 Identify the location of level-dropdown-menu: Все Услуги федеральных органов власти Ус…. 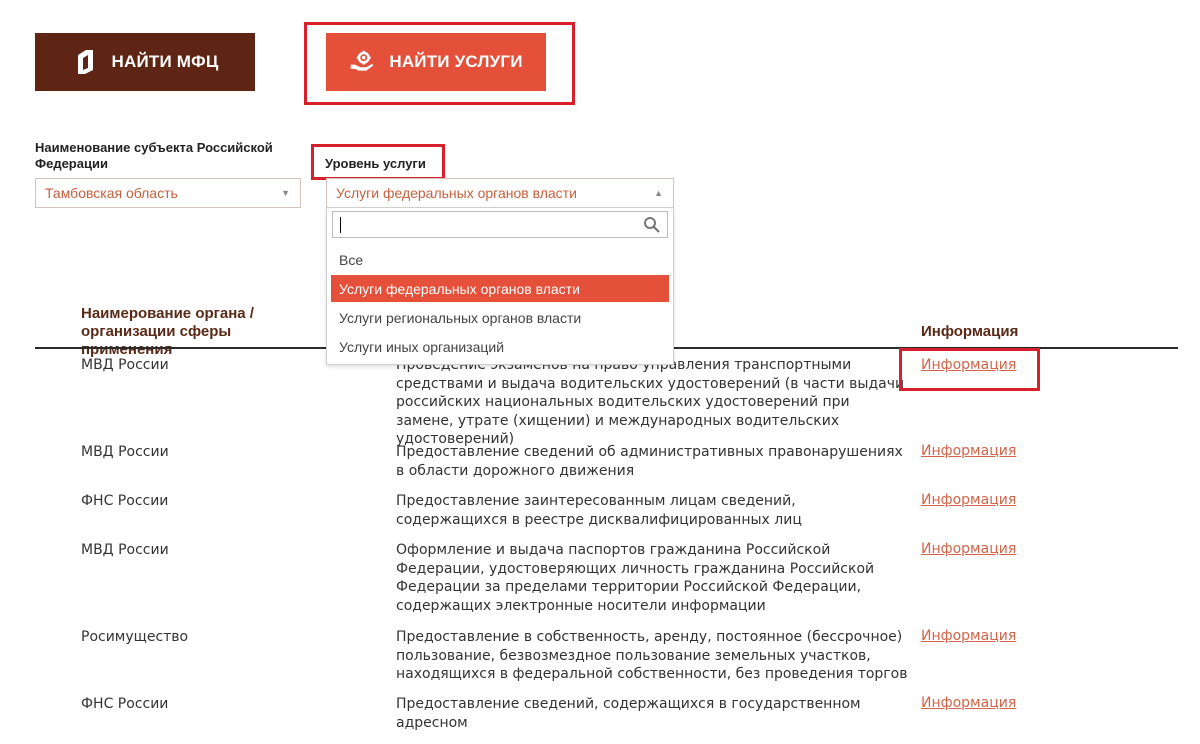
(500, 286).